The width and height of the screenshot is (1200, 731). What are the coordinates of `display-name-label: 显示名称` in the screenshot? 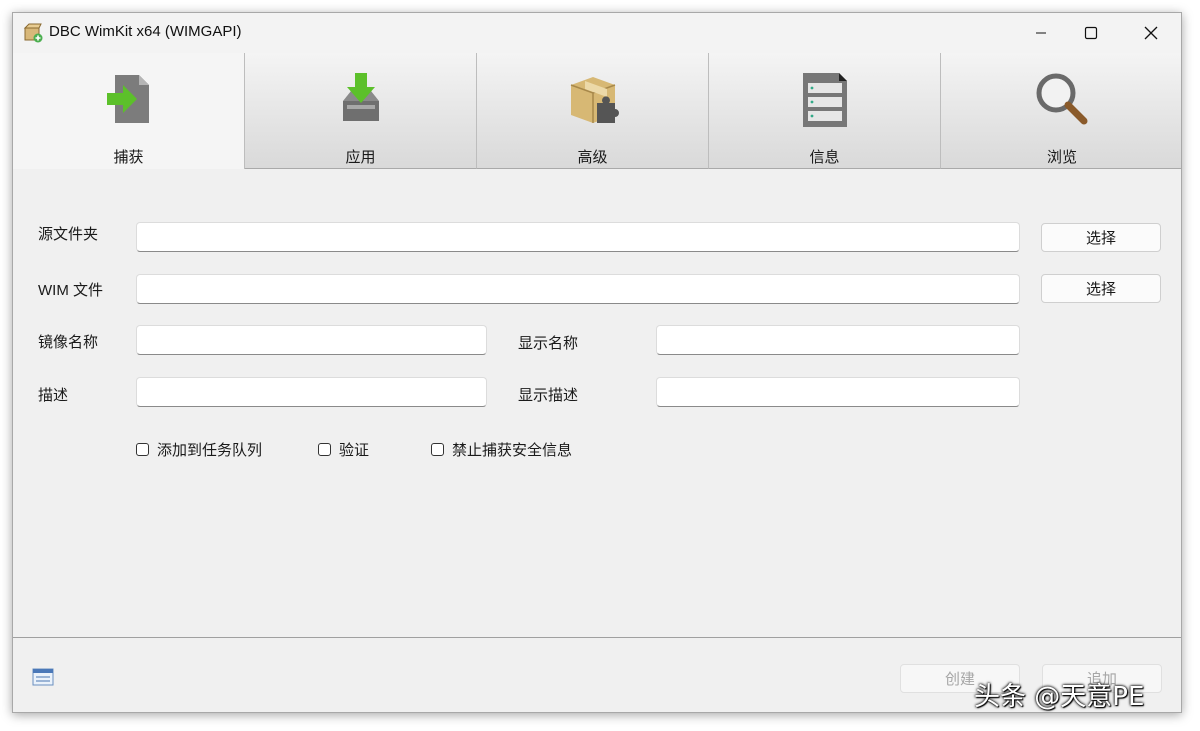 It's located at (548, 343).